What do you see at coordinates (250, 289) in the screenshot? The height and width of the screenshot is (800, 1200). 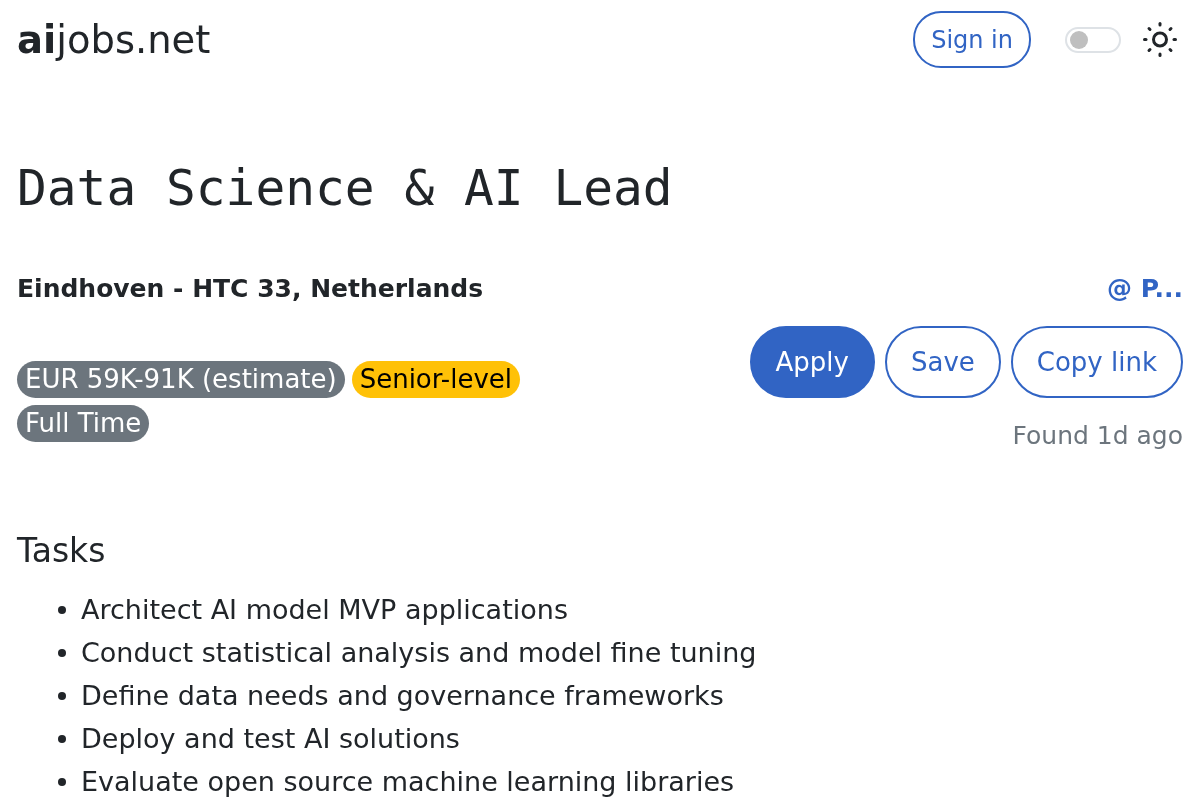 I see `job-location: Eindhoven - HTC 33, Netherlands` at bounding box center [250, 289].